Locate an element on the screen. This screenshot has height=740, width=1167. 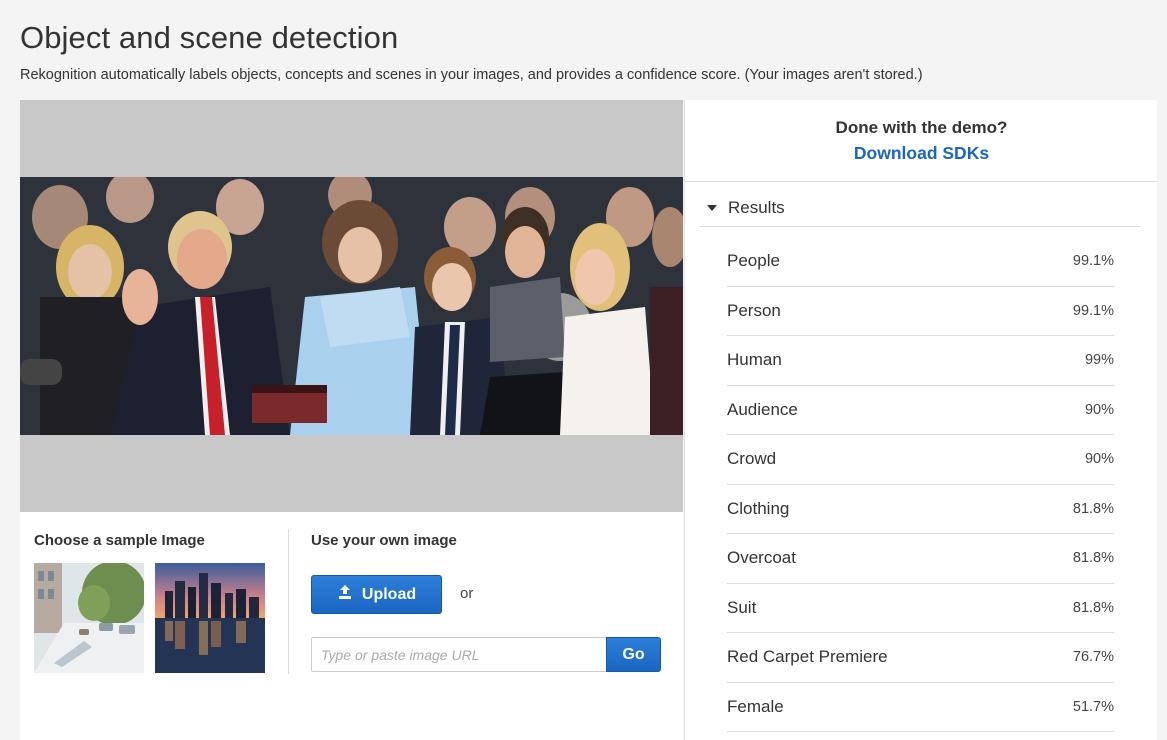
page-title: Object and scene detection is located at coordinates (209, 37).